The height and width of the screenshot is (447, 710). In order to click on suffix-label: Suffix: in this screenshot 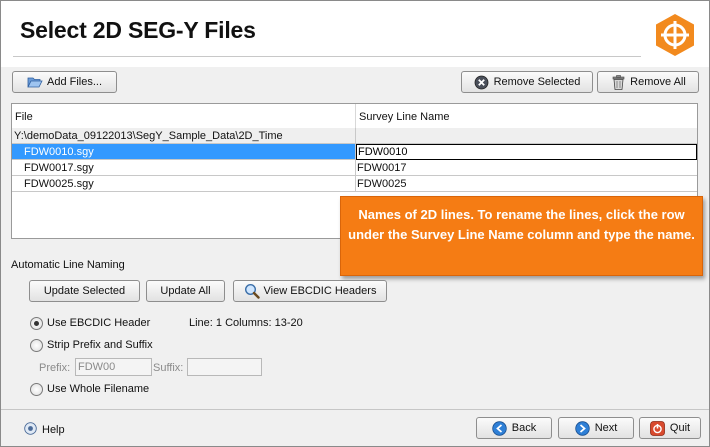, I will do `click(168, 368)`.